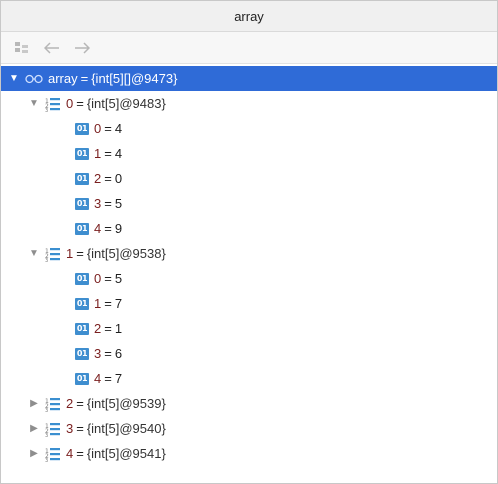 Image resolution: width=498 pixels, height=484 pixels. Describe the element at coordinates (249, 203) in the screenshot. I see `tree-row-element: 01 3 = 5` at that location.